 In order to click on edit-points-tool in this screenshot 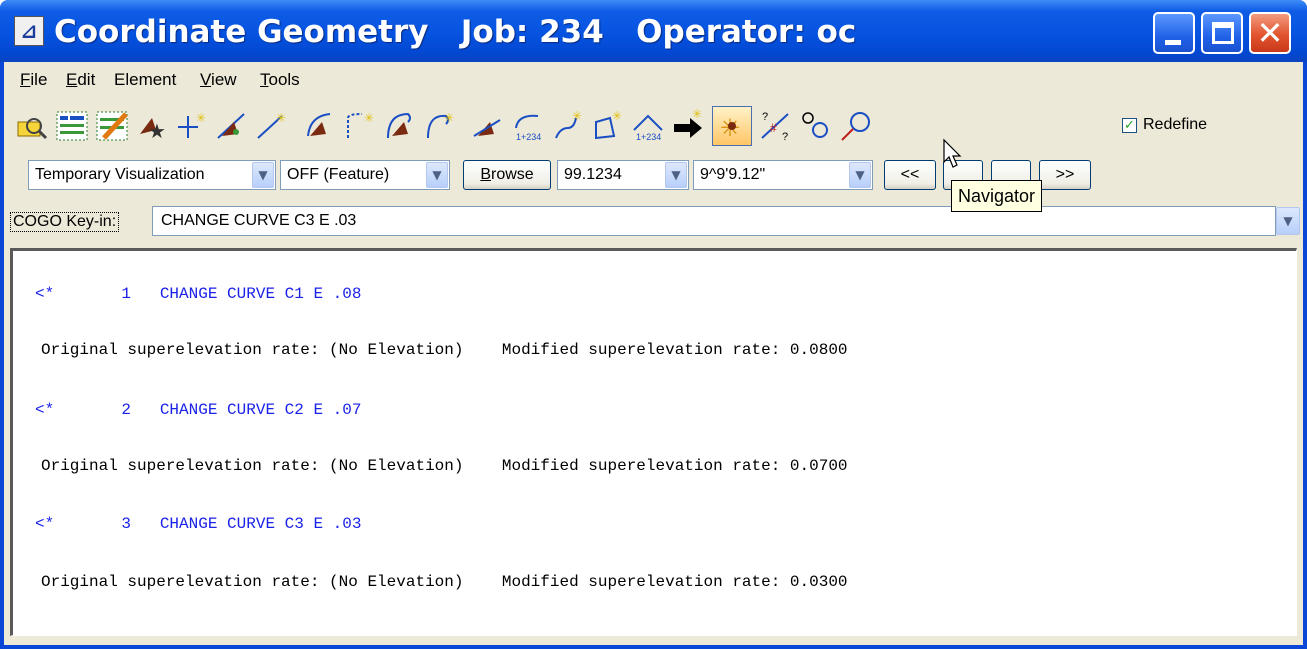, I will do `click(112, 126)`.